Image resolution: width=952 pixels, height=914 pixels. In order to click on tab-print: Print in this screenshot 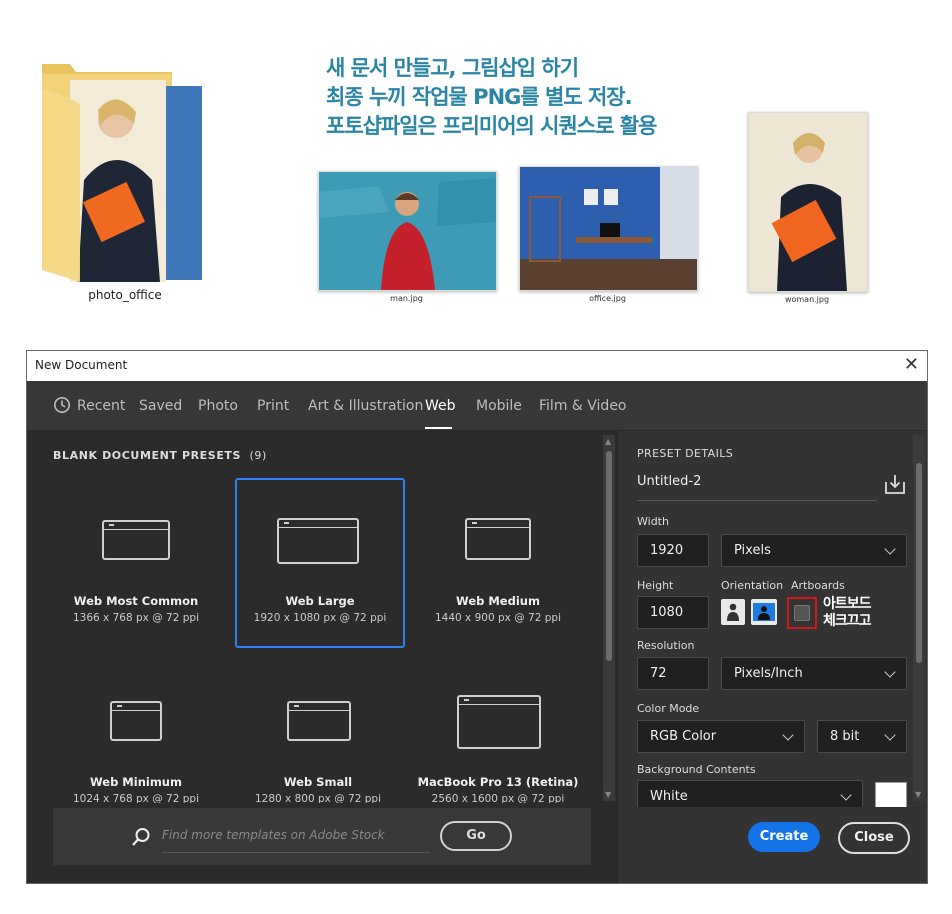, I will do `click(273, 406)`.